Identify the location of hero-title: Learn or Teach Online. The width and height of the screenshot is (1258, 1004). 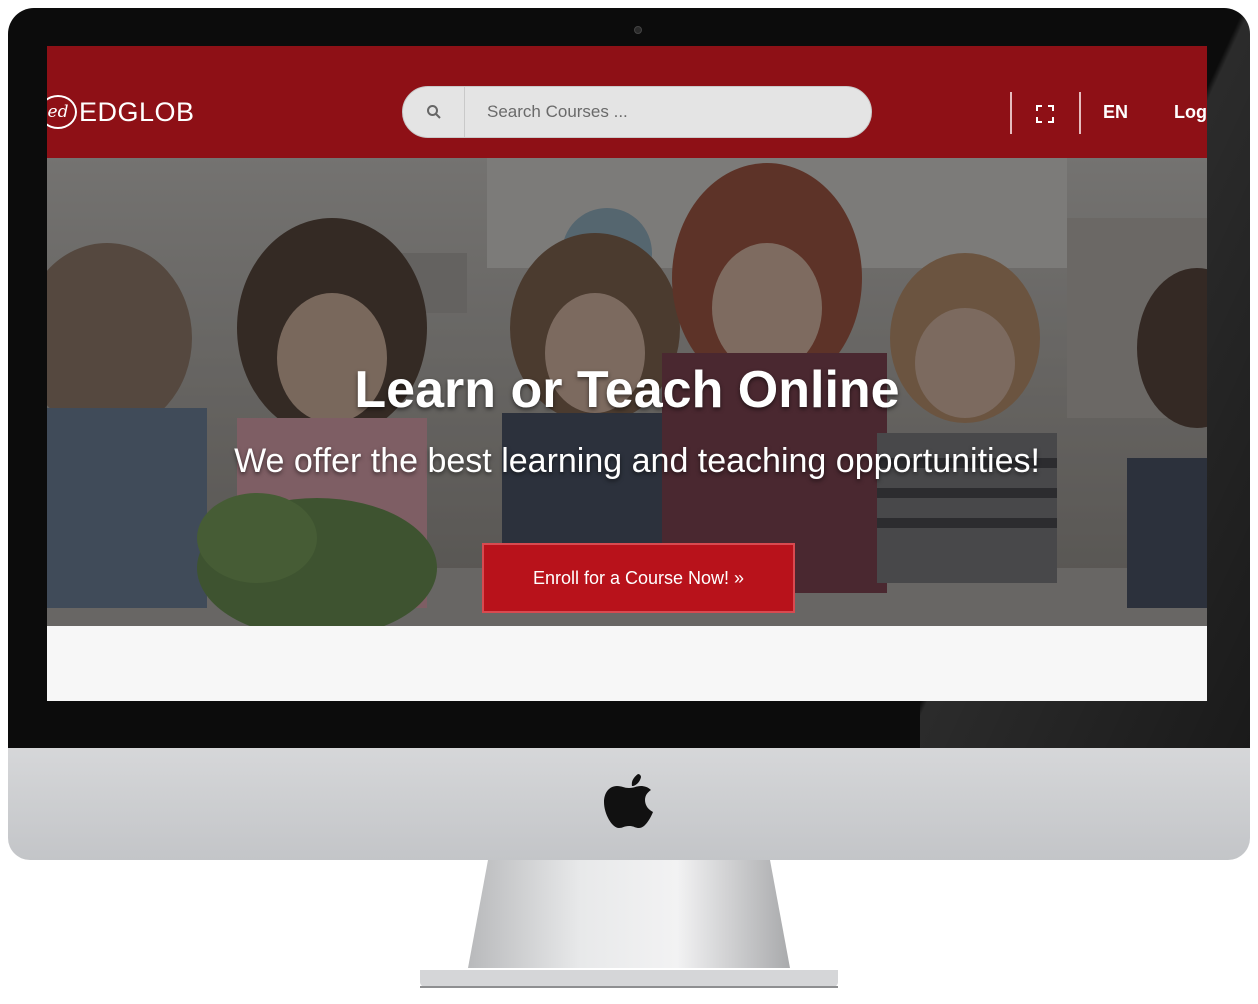
(627, 390).